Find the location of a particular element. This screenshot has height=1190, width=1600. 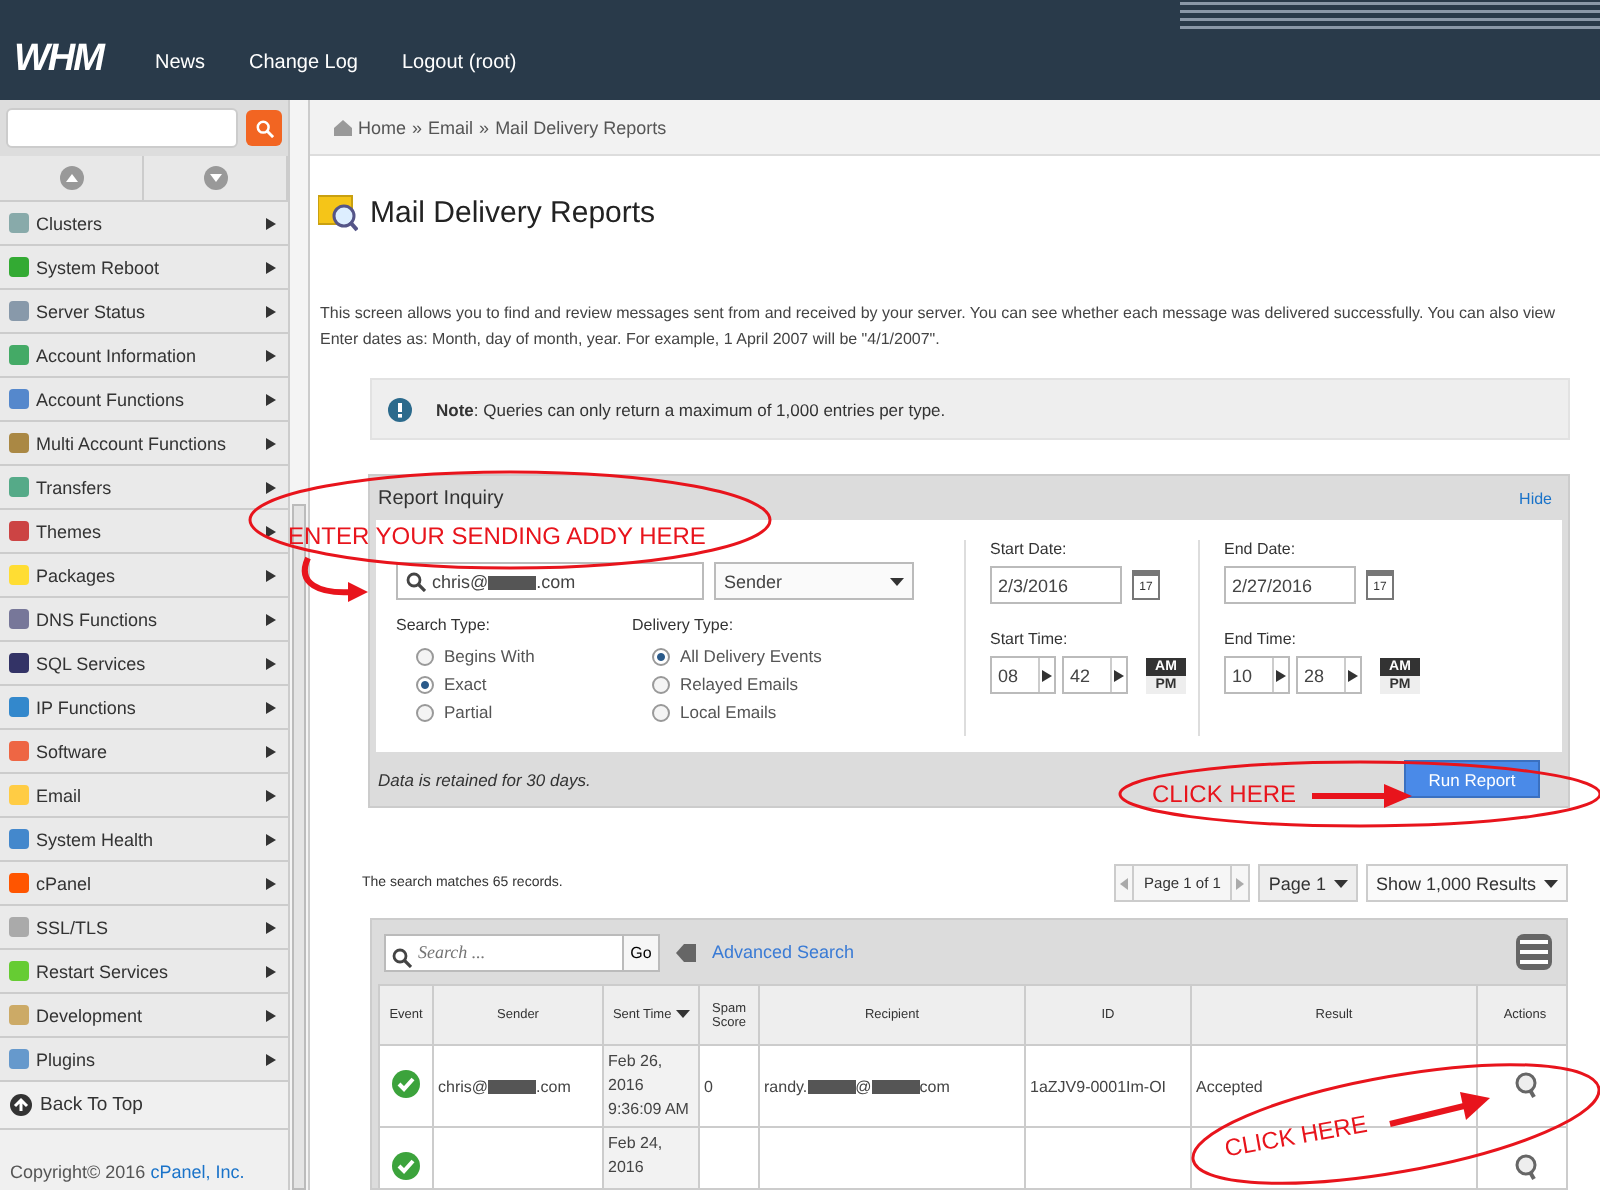

sidebar-item: Email is located at coordinates (144, 796).